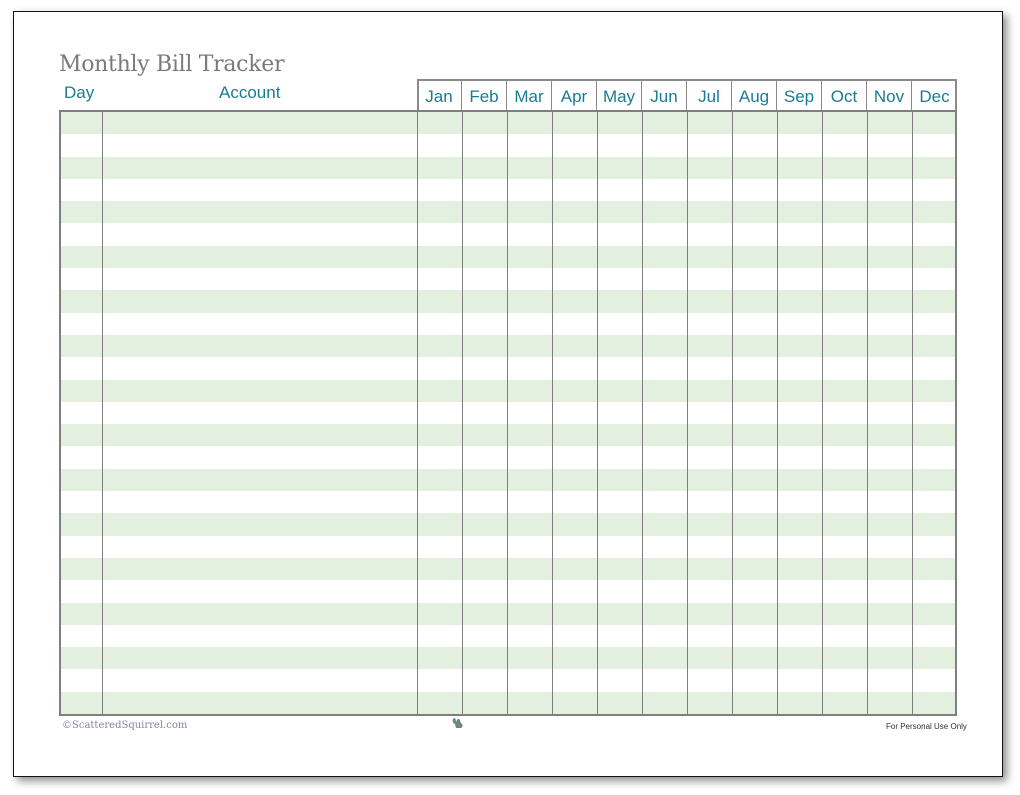  Describe the element at coordinates (172, 64) in the screenshot. I see `page-title: Monthly Bill Tracker` at that location.